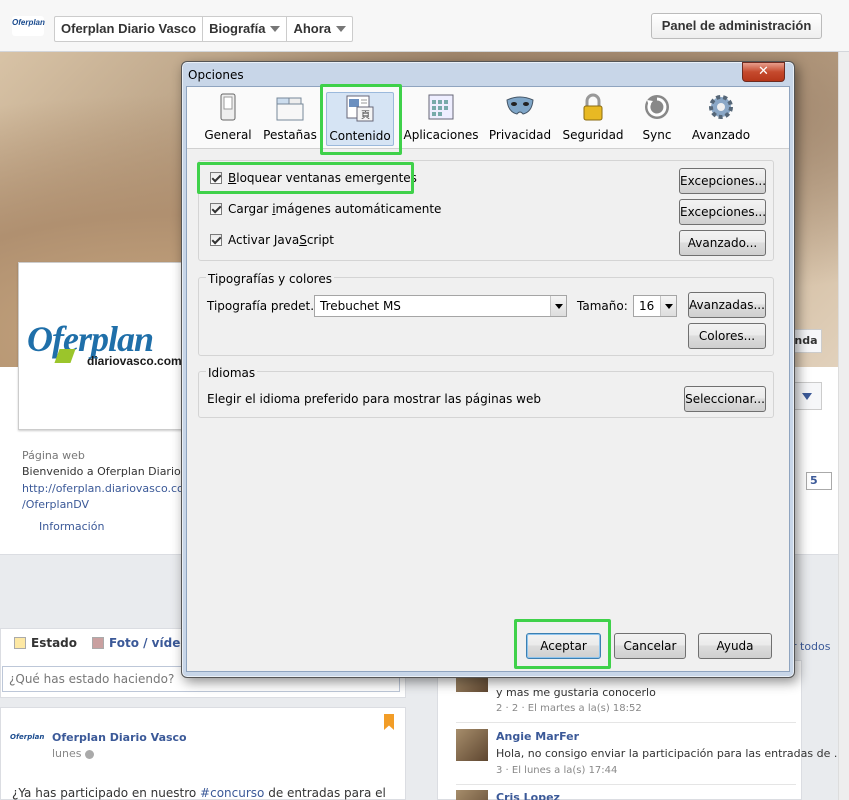  I want to click on images-checkbox-row: Cargar imágenes automáticamente, so click(325, 209).